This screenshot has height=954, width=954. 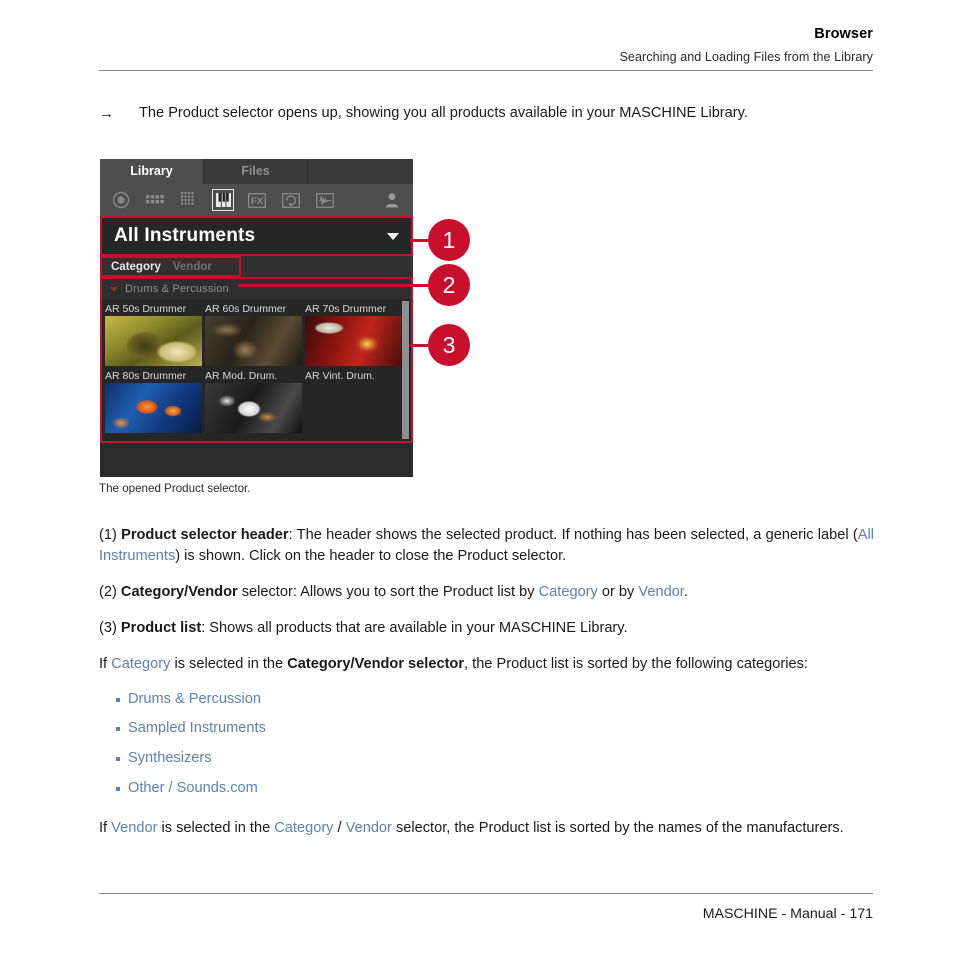 I want to click on user-icon, so click(x=392, y=200).